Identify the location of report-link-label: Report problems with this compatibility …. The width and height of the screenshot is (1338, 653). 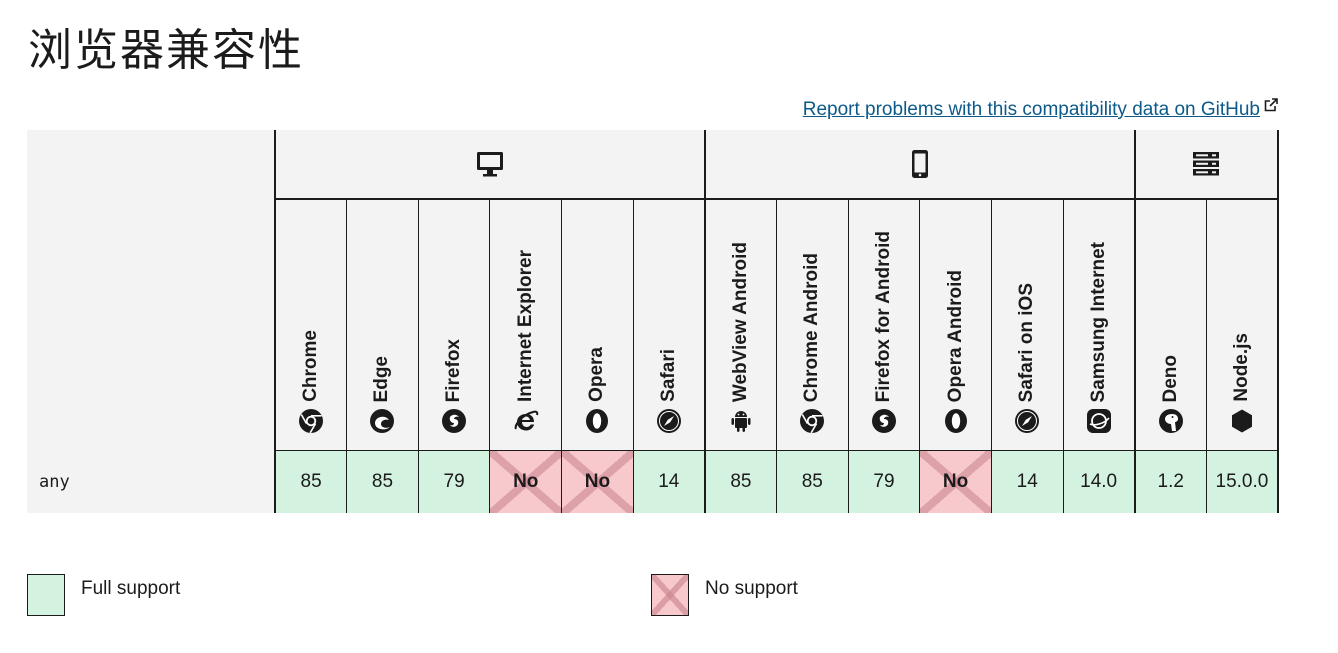
(1031, 109).